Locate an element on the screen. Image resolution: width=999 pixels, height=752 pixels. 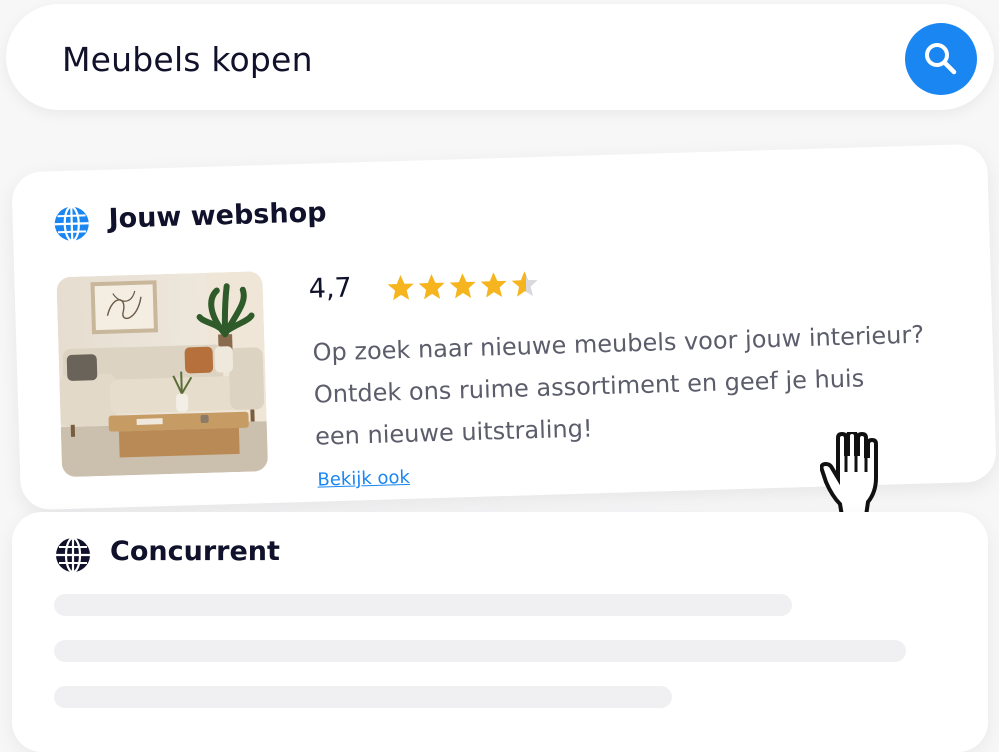
half-star-icon is located at coordinates (524, 284).